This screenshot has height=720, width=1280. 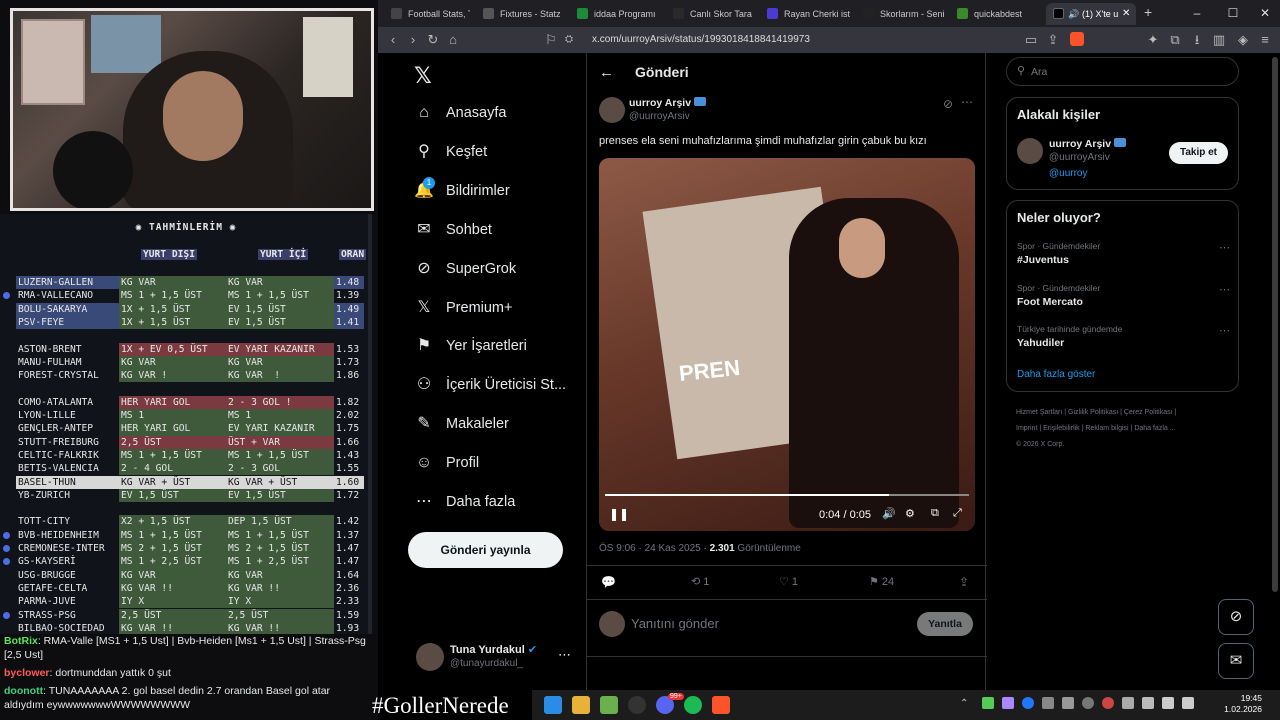 I want to click on pause-icon: ❚❚, so click(x=619, y=514).